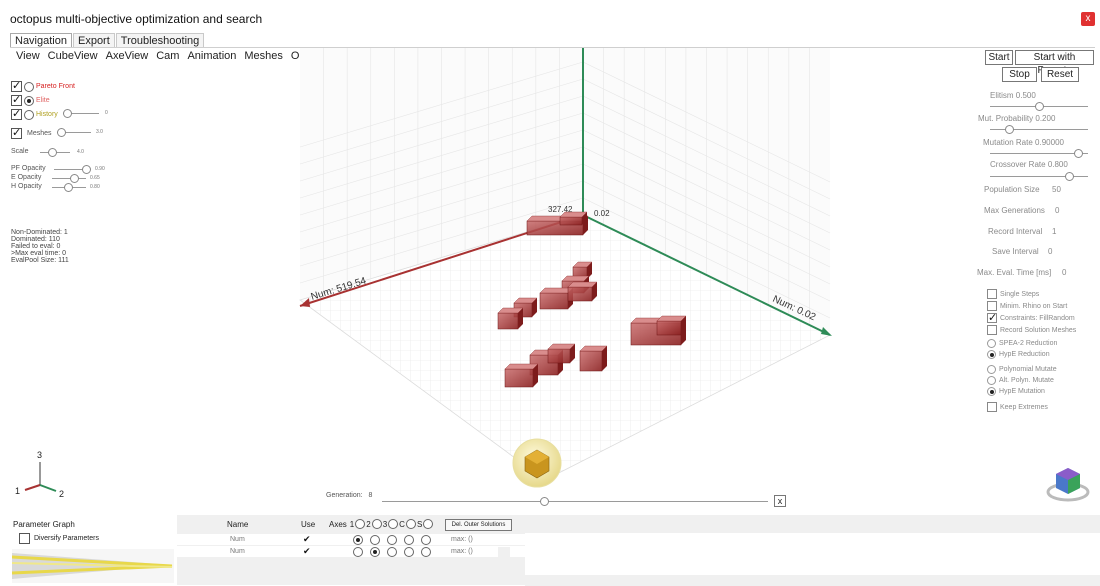 Image resolution: width=1100 pixels, height=586 pixels. What do you see at coordinates (307, 551) in the screenshot?
I see `row2-use-check: ✔` at bounding box center [307, 551].